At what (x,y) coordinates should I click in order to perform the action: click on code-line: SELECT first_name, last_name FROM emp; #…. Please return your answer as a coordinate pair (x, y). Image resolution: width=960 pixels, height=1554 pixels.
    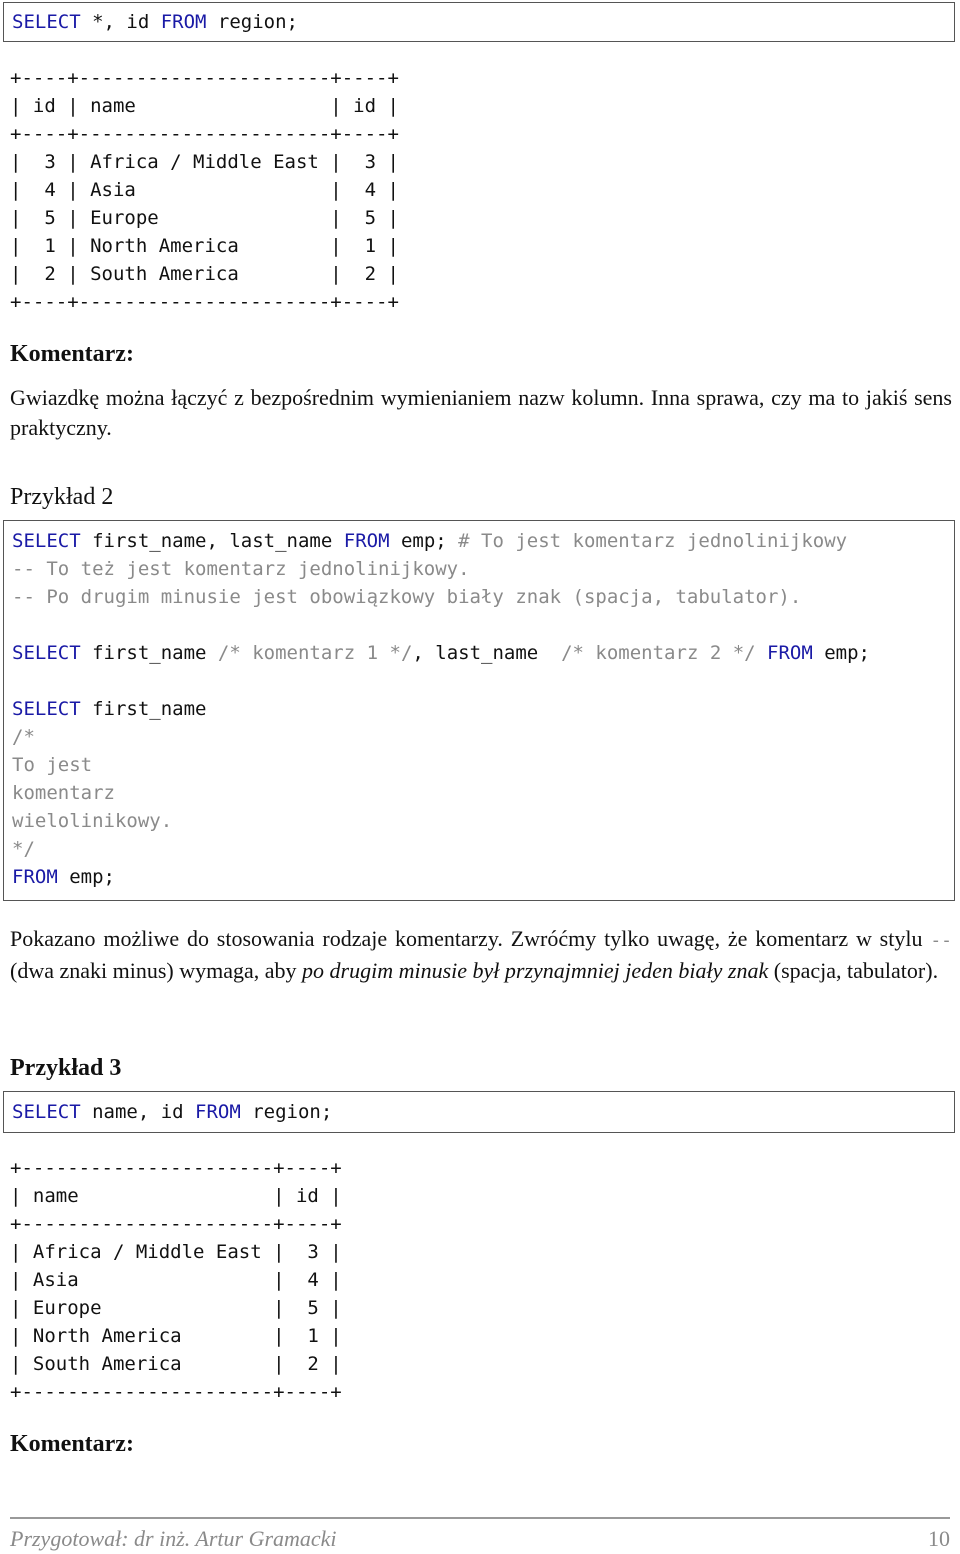
    Looking at the image, I should click on (429, 541).